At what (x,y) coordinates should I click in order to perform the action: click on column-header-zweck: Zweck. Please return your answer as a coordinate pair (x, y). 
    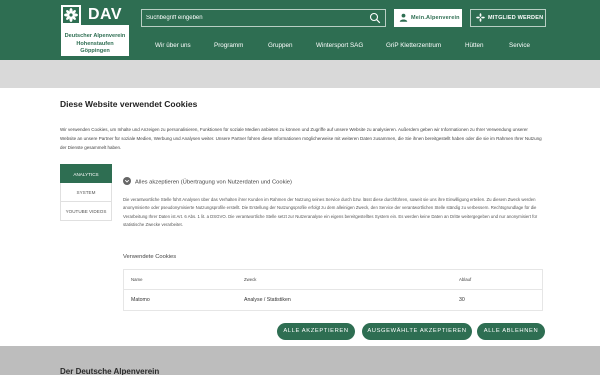
    Looking at the image, I should click on (250, 279).